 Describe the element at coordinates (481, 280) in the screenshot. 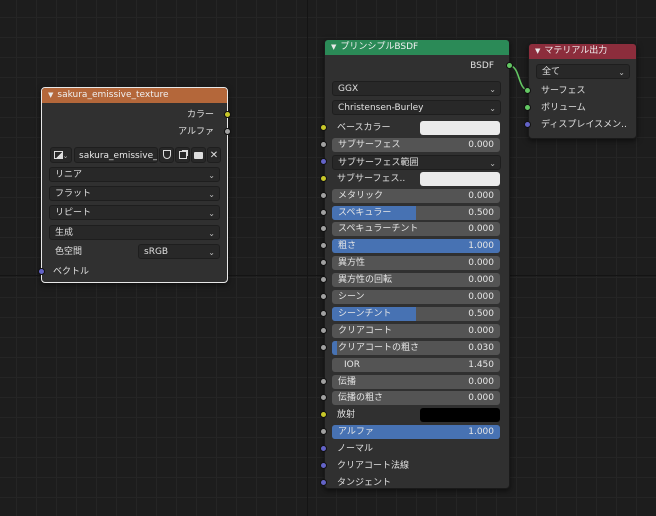

I see `bsdf-input-9-value: 0.000` at that location.